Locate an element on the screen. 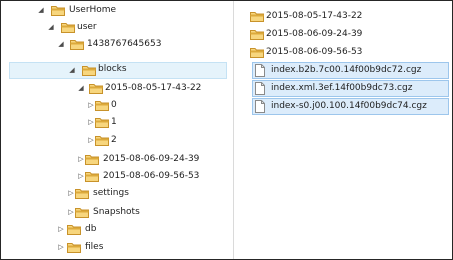  tree-item-label: 0 is located at coordinates (114, 105).